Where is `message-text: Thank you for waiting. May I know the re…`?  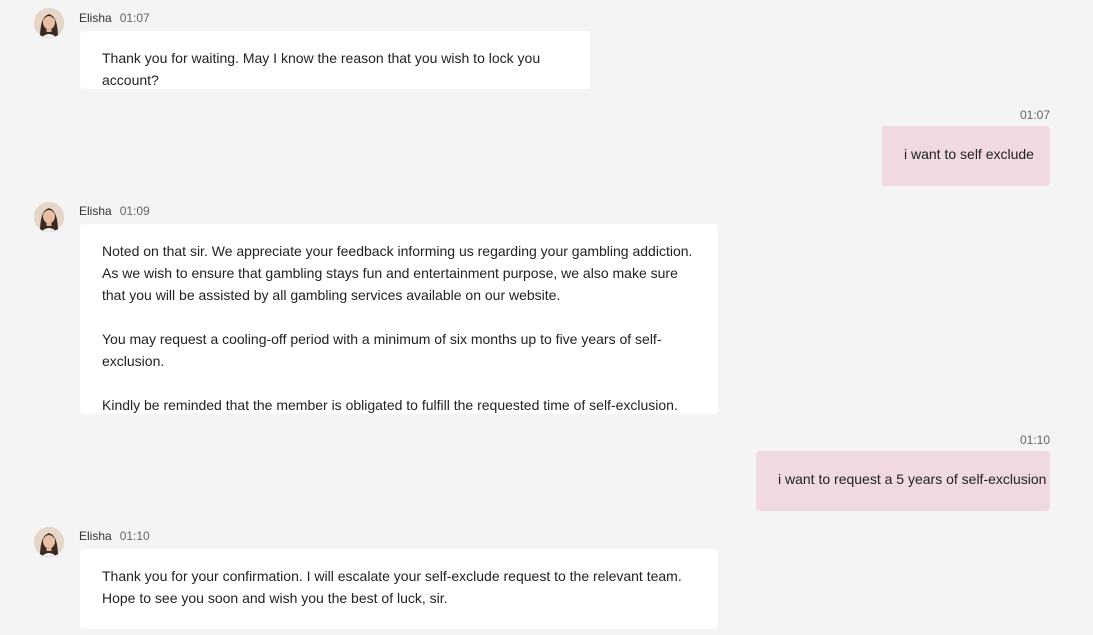 message-text: Thank you for waiting. May I know the re… is located at coordinates (321, 69).